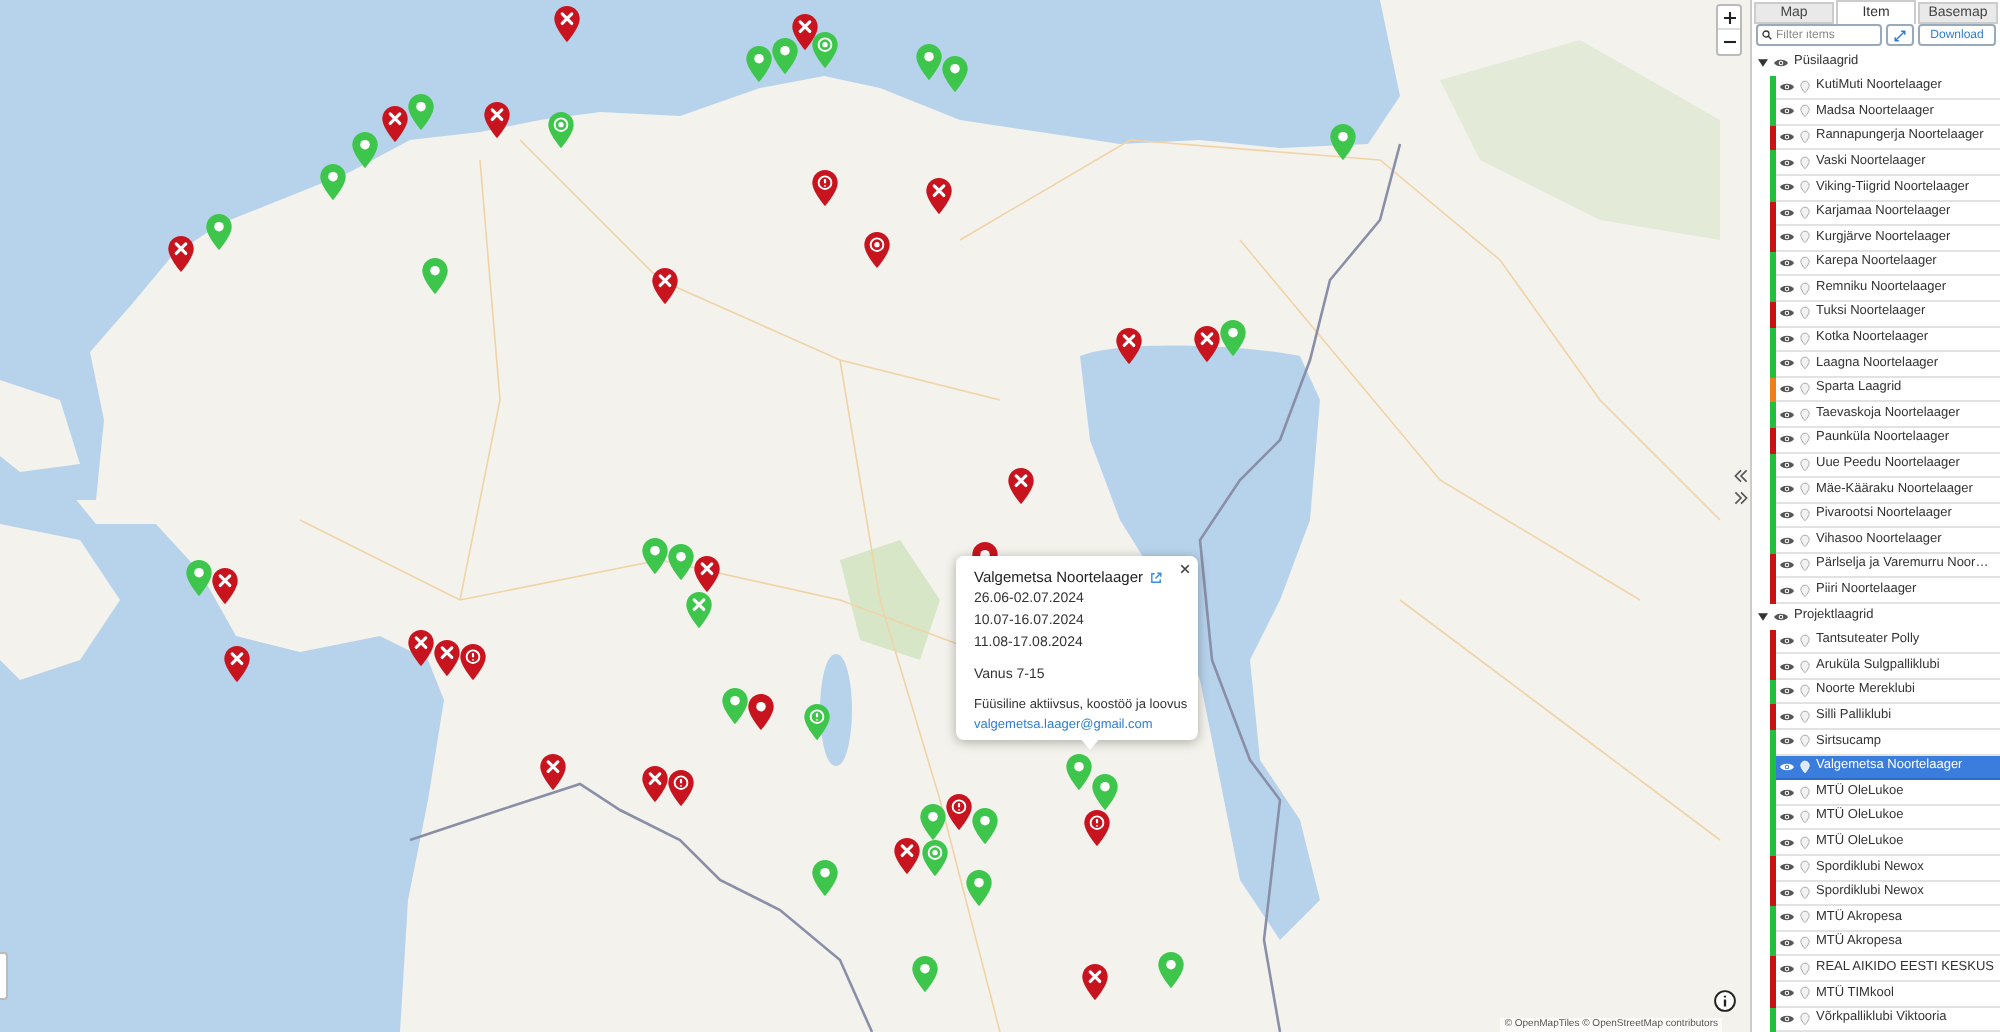 The image size is (2000, 1032). Describe the element at coordinates (836, 710) in the screenshot. I see `lake` at that location.